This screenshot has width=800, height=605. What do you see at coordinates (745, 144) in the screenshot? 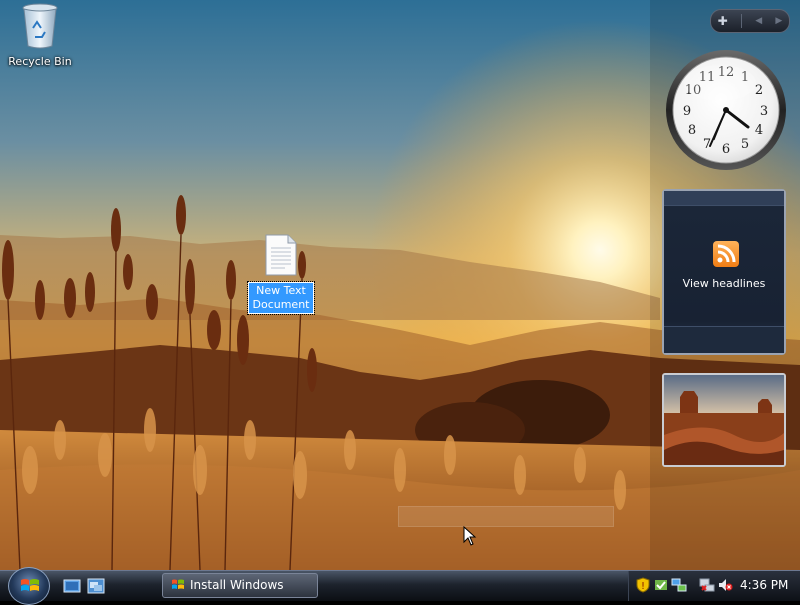
I see `svg-text: 5` at bounding box center [745, 144].